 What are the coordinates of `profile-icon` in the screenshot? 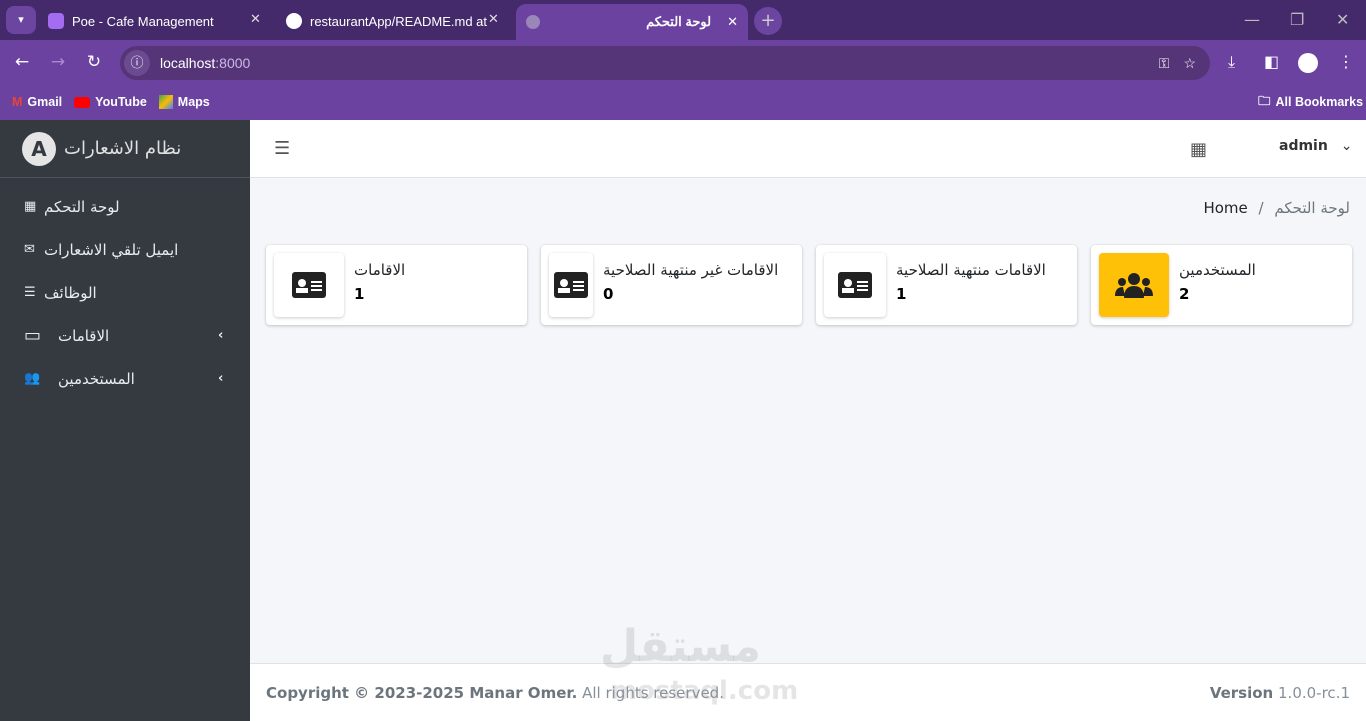 It's located at (1308, 63).